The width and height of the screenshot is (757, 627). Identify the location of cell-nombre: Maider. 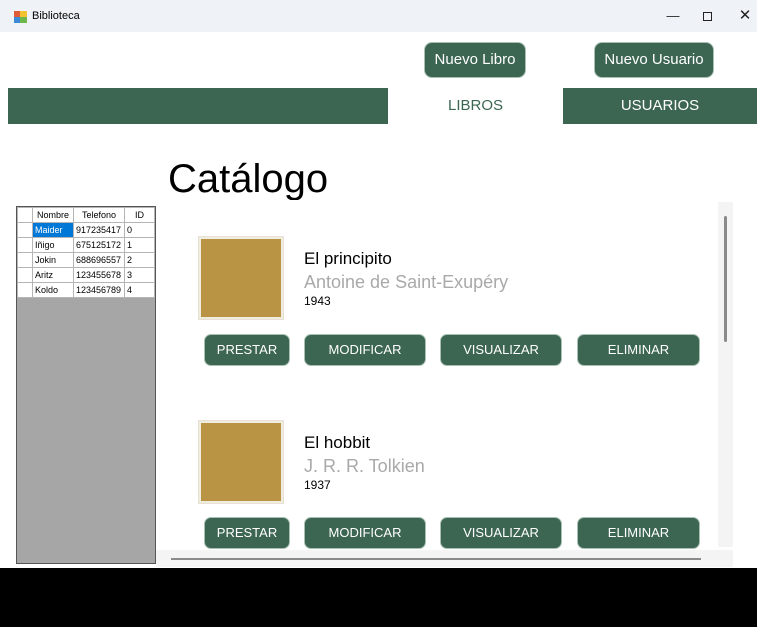
(53, 230).